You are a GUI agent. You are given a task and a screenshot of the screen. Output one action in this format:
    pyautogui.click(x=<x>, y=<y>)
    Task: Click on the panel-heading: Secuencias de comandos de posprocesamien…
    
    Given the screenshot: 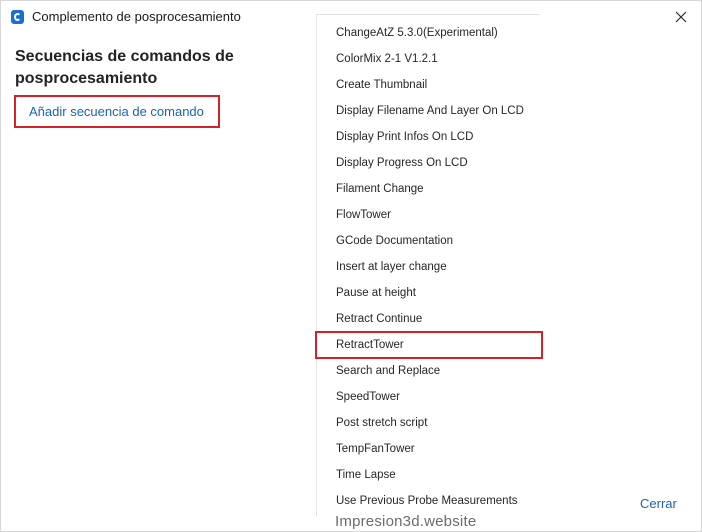 What is the action you would take?
    pyautogui.click(x=124, y=67)
    